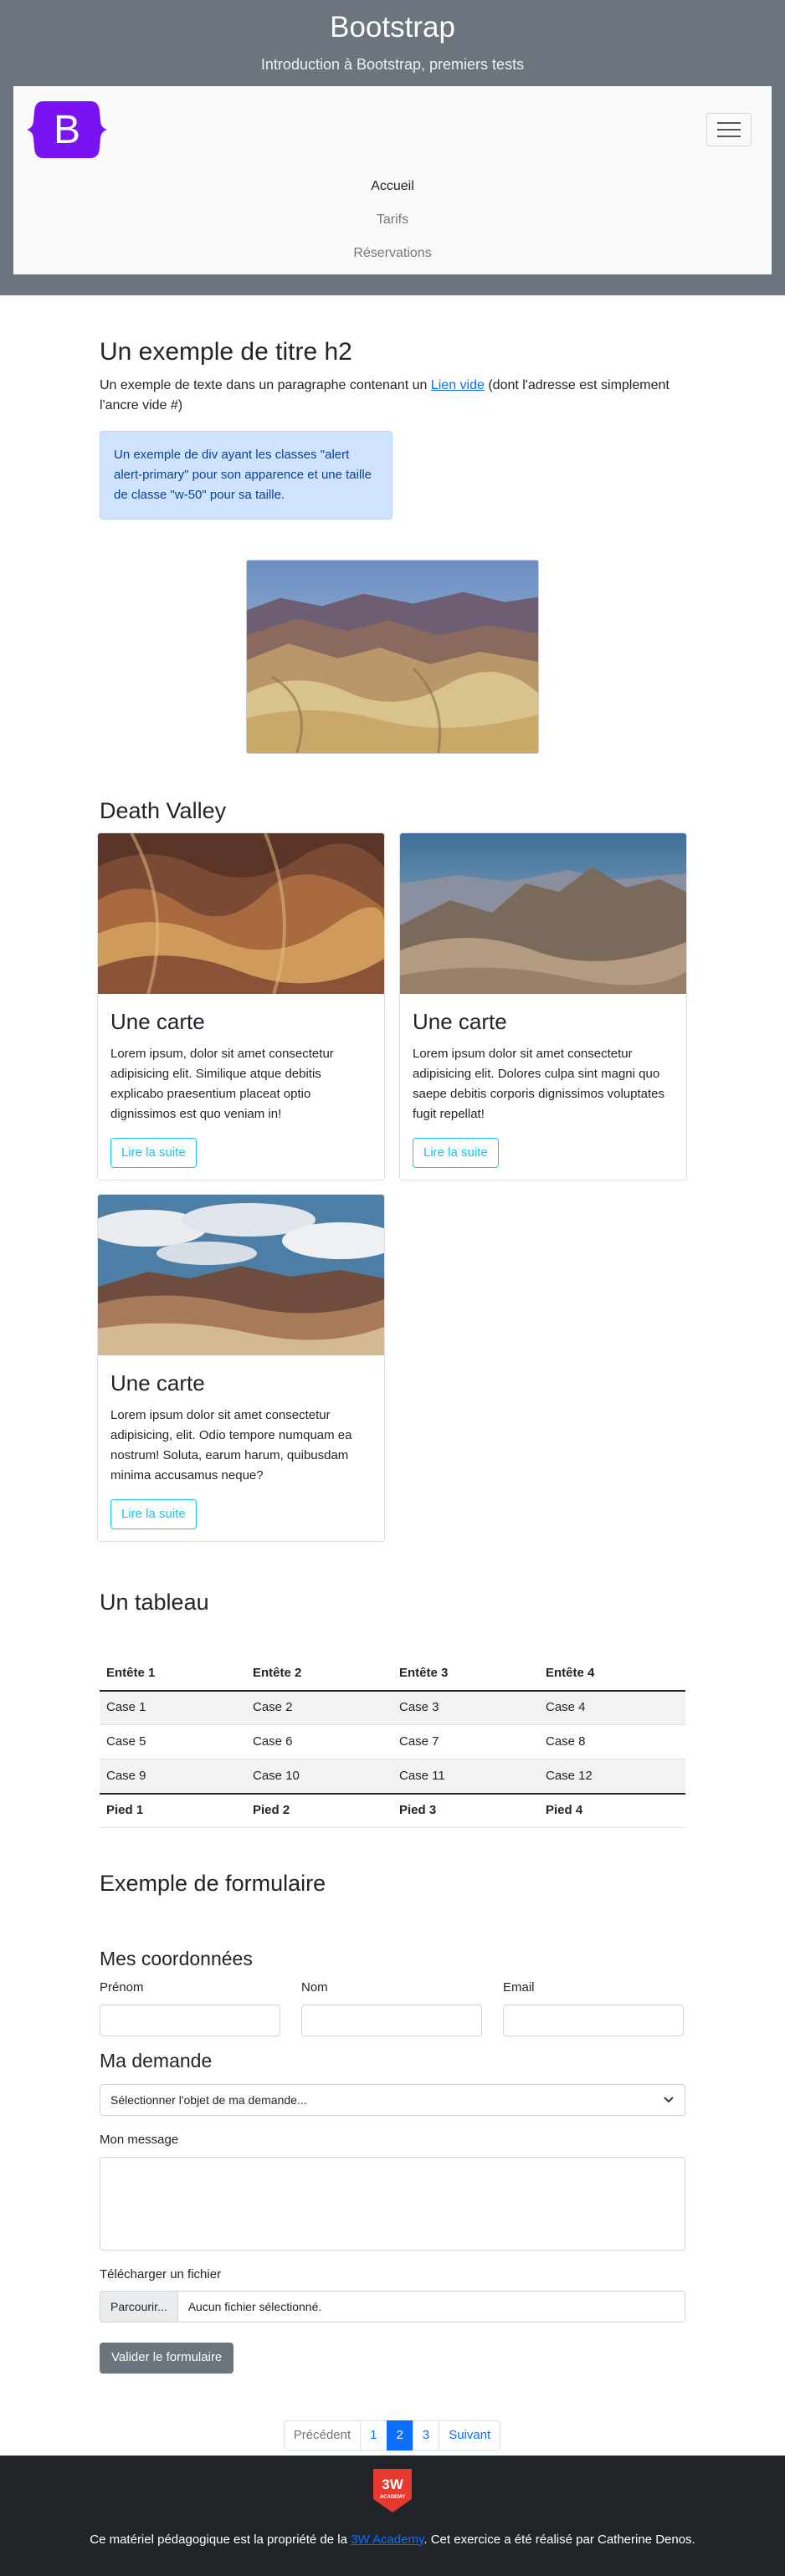 This screenshot has width=785, height=2576. I want to click on file-input: Parcourir... Aucun fichier sélectionné., so click(392, 2307).